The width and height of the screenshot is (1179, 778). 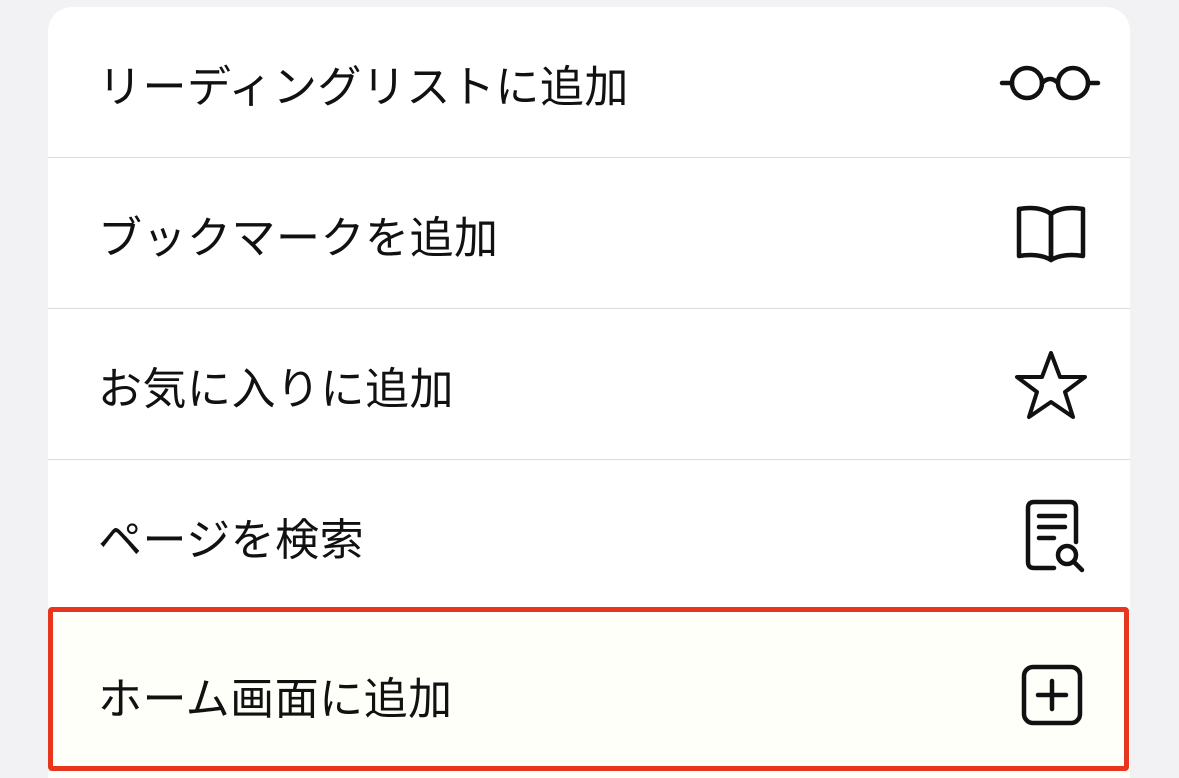 What do you see at coordinates (363, 87) in the screenshot?
I see `menu-item-label: リーディングリストに追加` at bounding box center [363, 87].